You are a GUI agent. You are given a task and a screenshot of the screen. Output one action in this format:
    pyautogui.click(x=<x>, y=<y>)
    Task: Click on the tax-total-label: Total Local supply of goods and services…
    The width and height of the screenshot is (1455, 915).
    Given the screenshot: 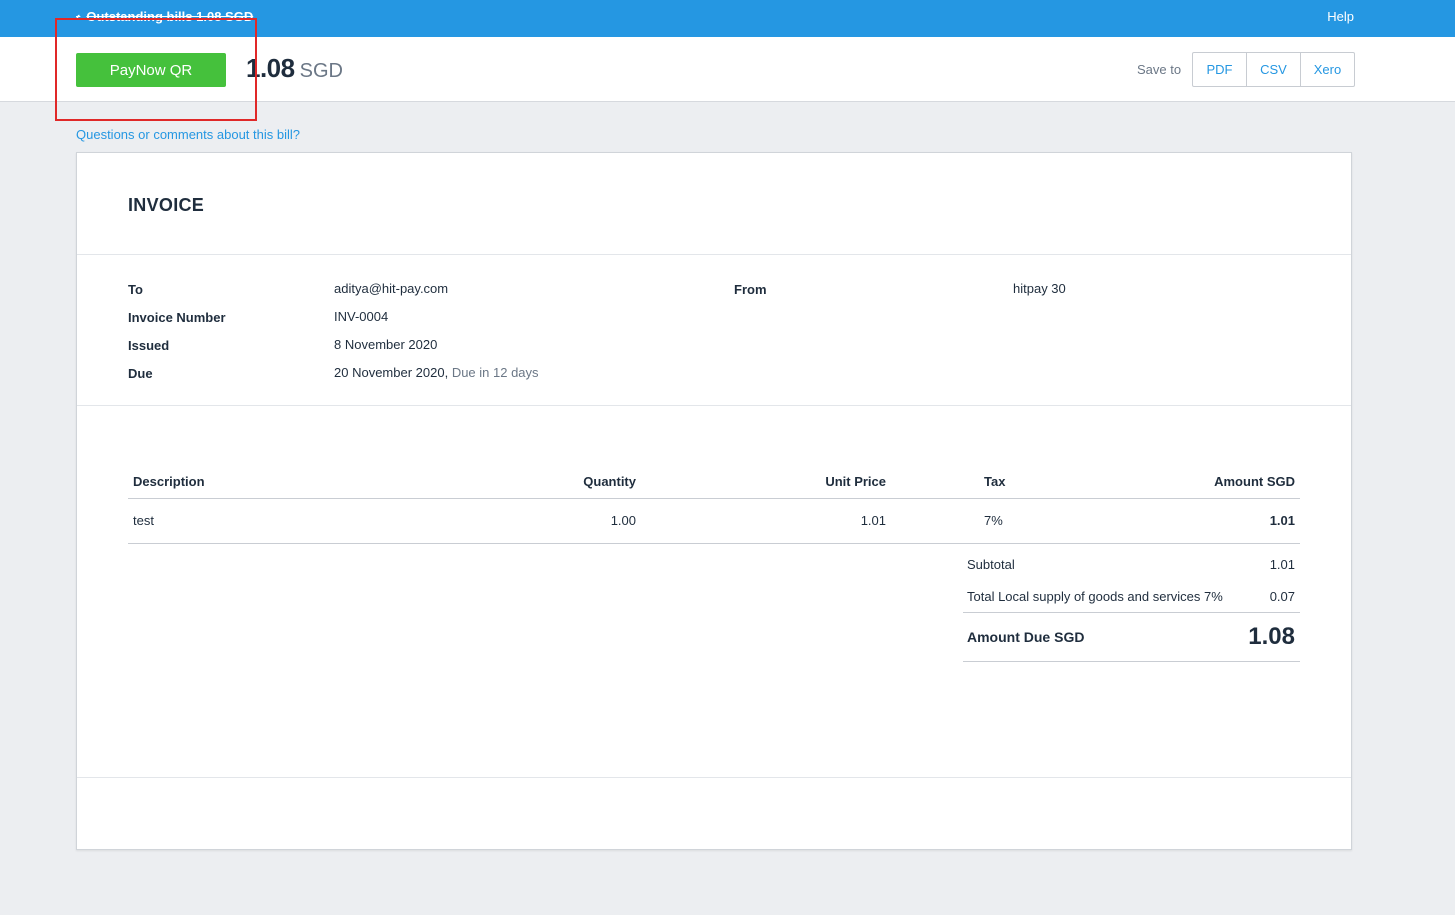 What is the action you would take?
    pyautogui.click(x=1095, y=596)
    